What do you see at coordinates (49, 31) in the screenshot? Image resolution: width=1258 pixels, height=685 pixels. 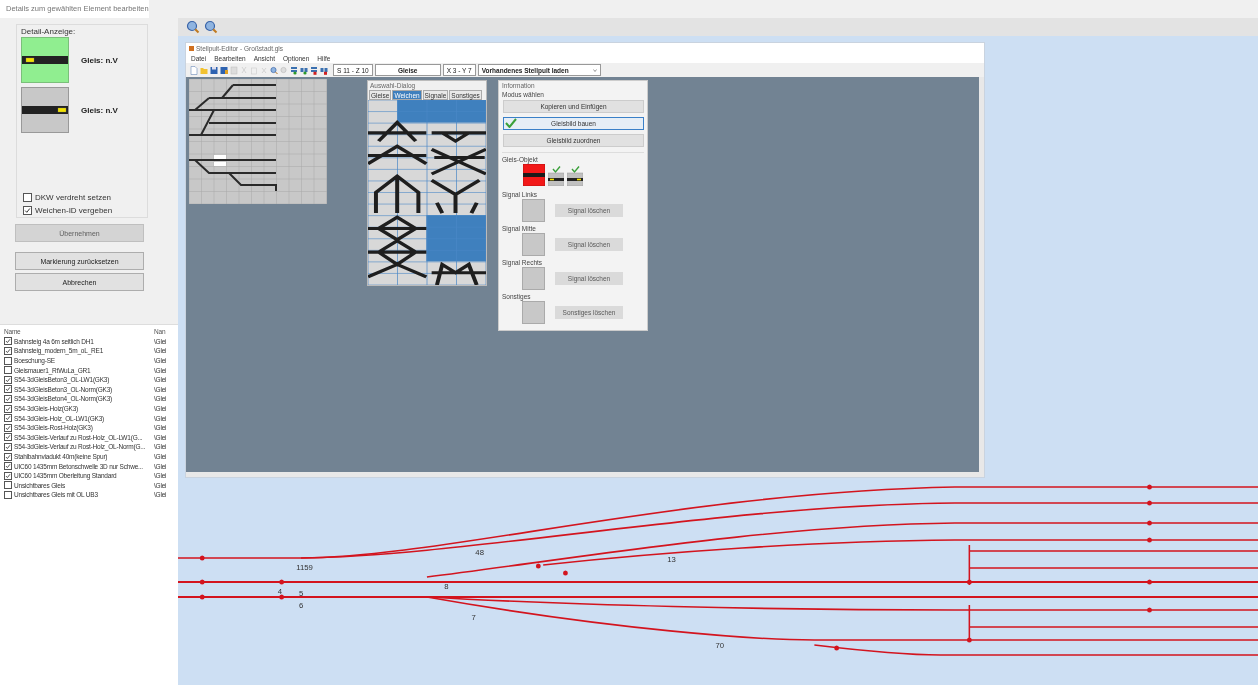 I see `group-heading: Detail-Anzeige:` at bounding box center [49, 31].